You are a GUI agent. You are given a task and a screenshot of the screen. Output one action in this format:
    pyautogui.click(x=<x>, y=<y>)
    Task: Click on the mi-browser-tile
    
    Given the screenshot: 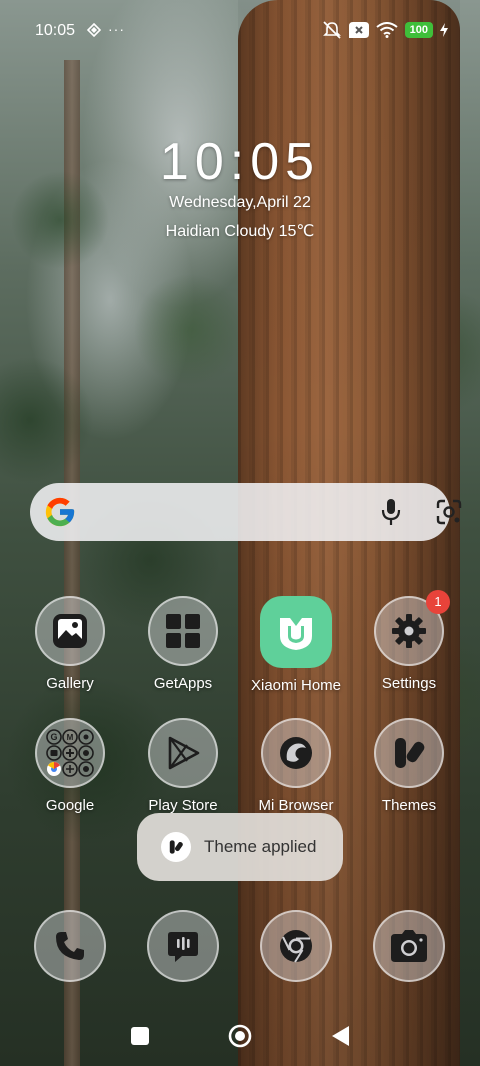 What is the action you would take?
    pyautogui.click(x=296, y=753)
    